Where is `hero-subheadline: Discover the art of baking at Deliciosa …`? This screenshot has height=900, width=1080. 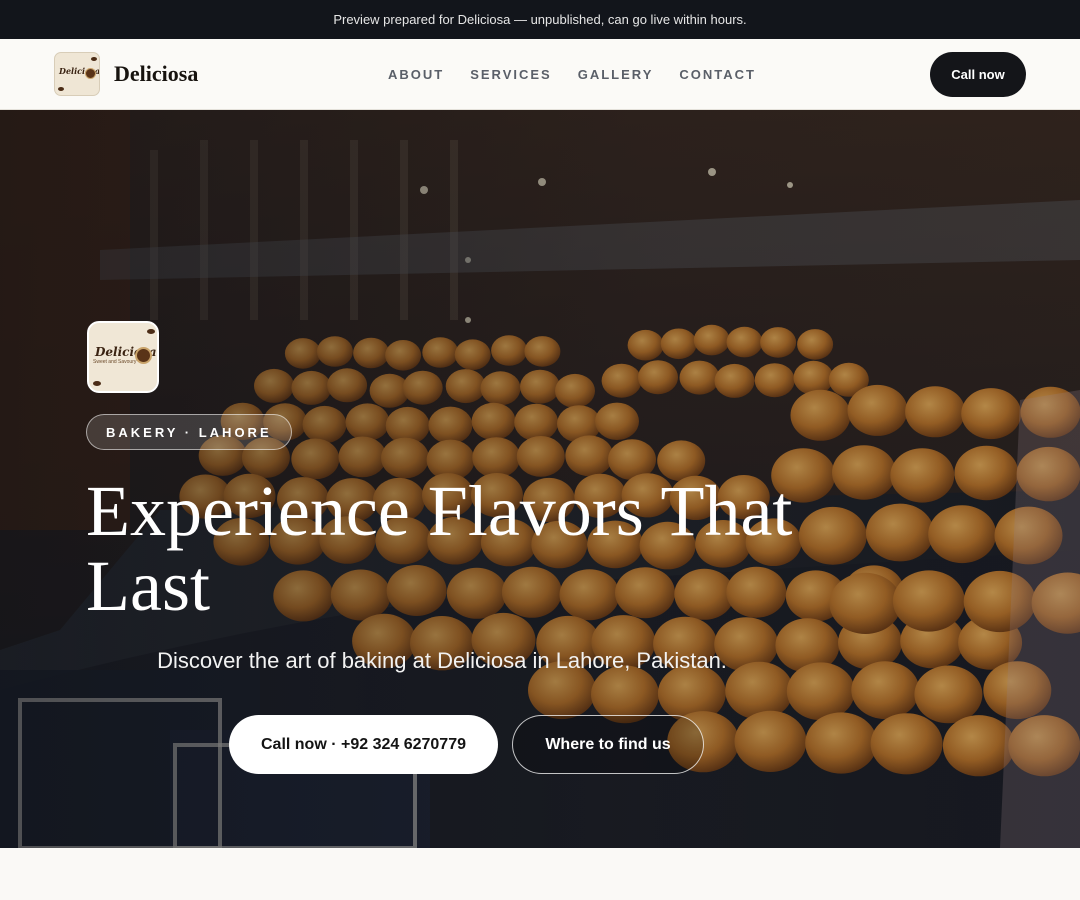
hero-subheadline: Discover the art of baking at Deliciosa … is located at coordinates (442, 660).